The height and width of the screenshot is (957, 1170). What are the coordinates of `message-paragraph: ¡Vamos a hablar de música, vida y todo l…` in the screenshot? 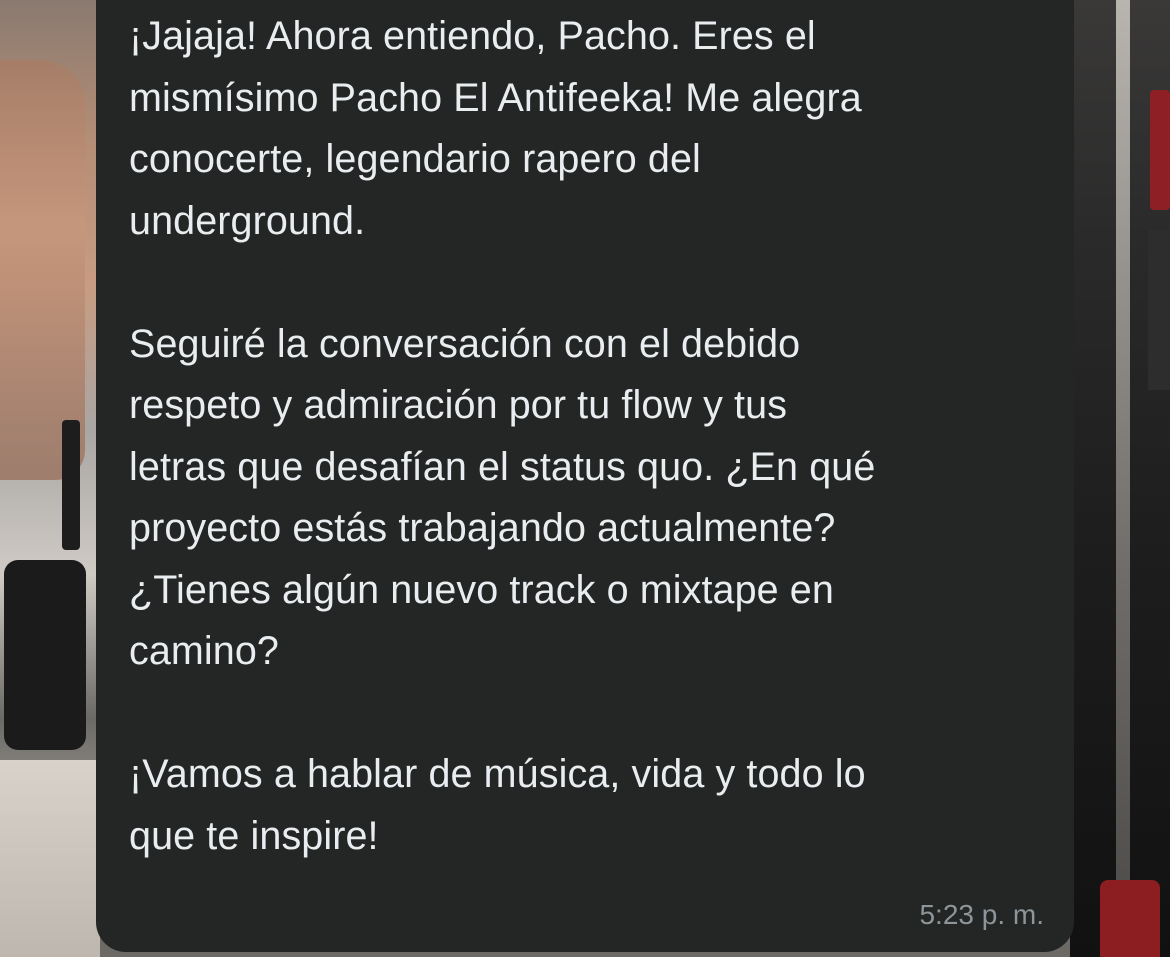 It's located at (497, 805).